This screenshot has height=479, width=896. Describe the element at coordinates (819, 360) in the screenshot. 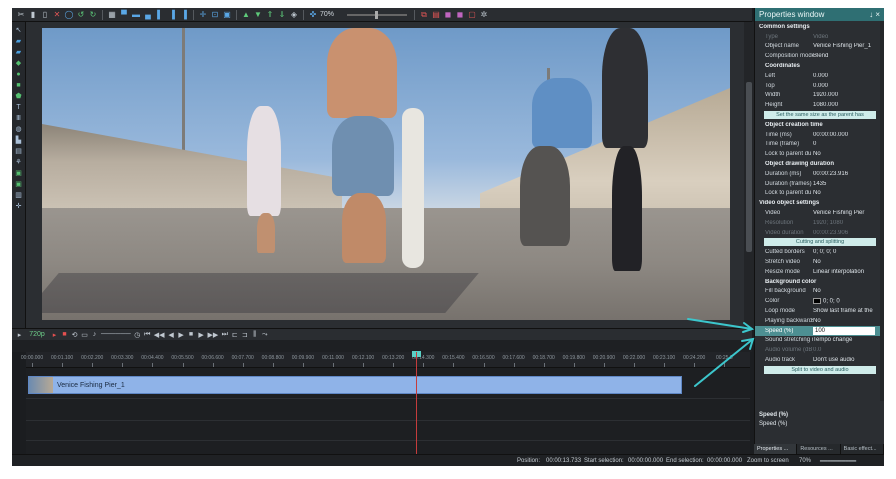

I see `property-row: Audio track Don't use audio` at that location.